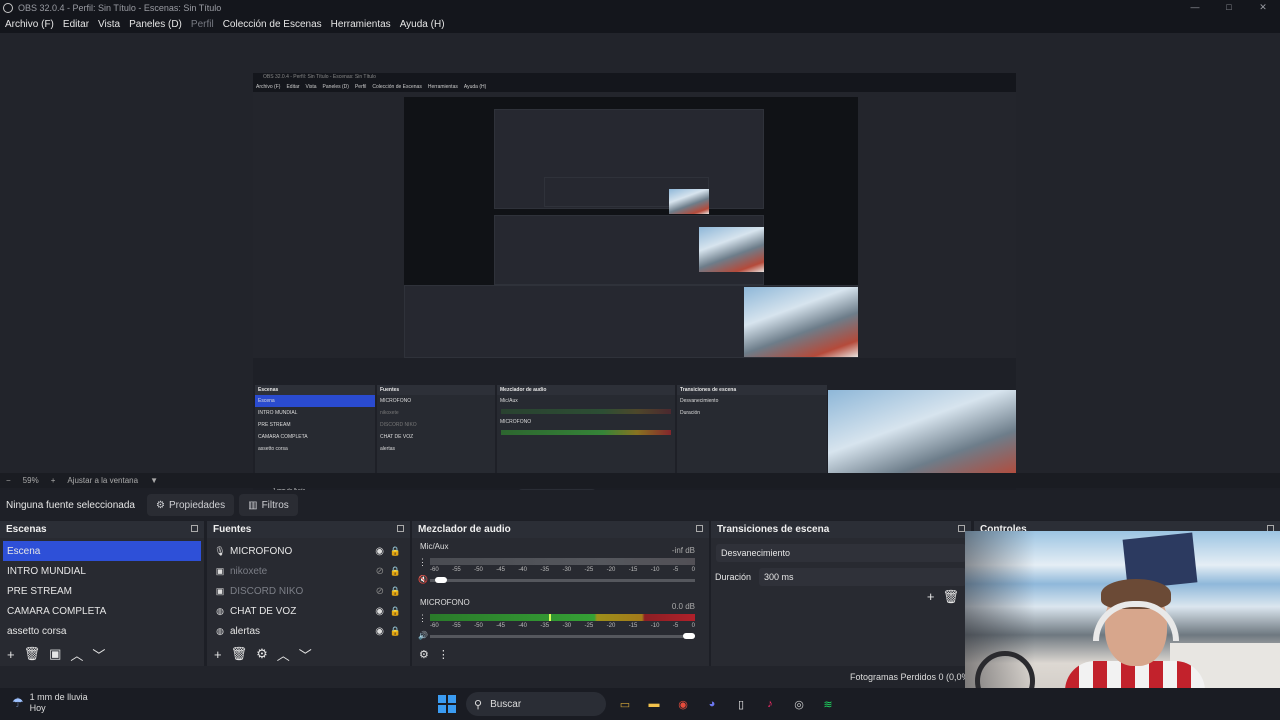 The image size is (1280, 720). I want to click on speaker-icon: 🔊, so click(423, 635).